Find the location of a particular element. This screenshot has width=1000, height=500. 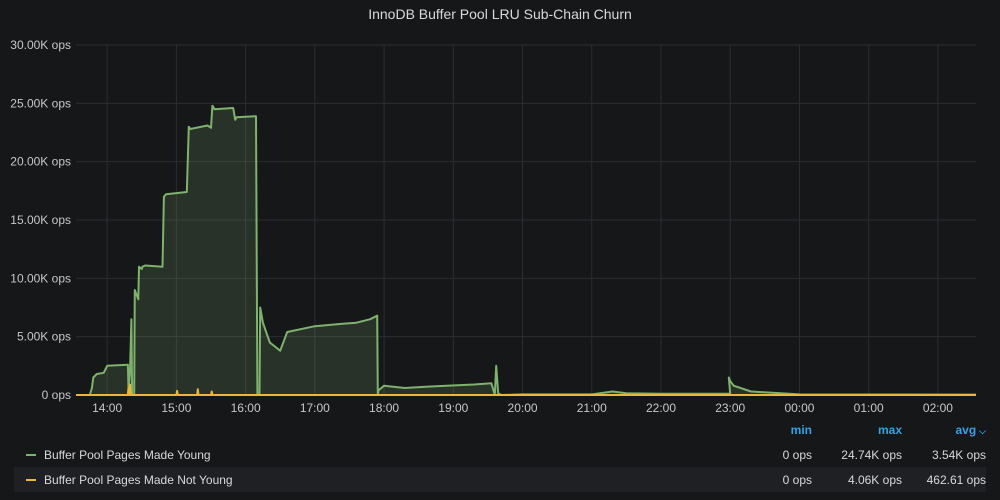

y-tick-label: 10.00K ops is located at coordinates (40, 278).